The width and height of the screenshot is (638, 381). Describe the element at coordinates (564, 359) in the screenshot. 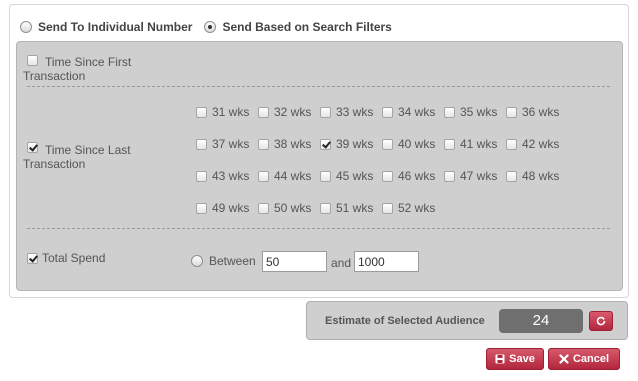

I see `close-icon` at that location.